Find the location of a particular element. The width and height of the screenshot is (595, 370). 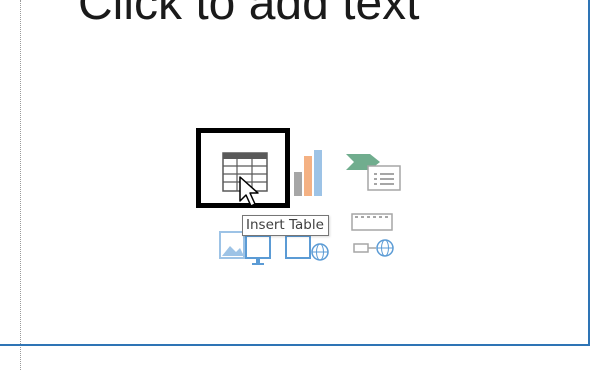

mouse-cursor-icon is located at coordinates (249, 191).